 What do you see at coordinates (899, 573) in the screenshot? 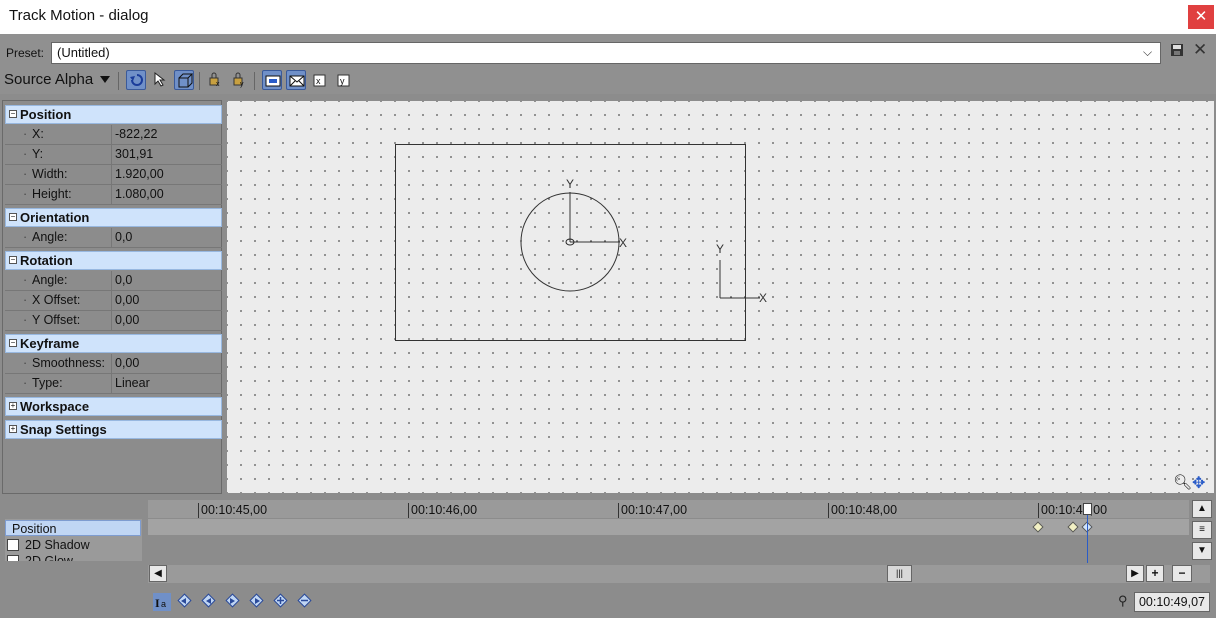
I see `scroll-thumb: |||` at bounding box center [899, 573].